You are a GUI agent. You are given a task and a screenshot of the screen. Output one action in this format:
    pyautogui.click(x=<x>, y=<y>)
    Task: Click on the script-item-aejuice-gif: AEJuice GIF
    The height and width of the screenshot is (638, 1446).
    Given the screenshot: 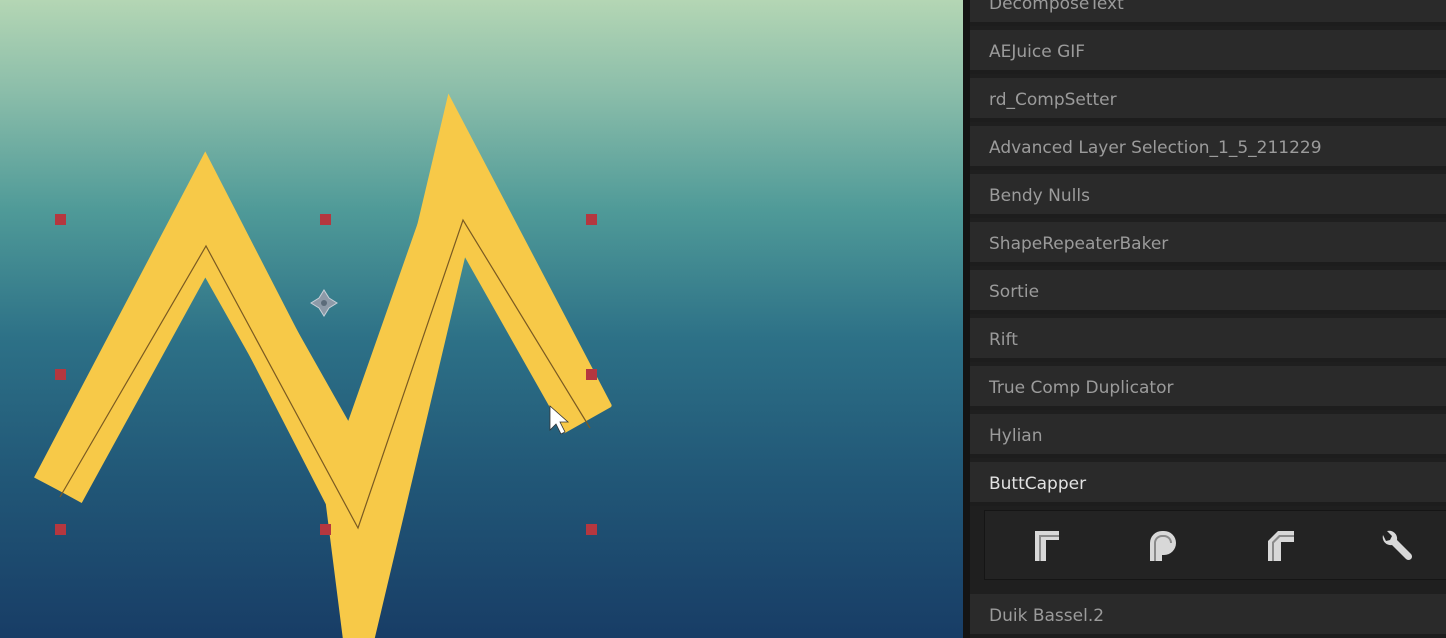 What is the action you would take?
    pyautogui.click(x=1208, y=52)
    